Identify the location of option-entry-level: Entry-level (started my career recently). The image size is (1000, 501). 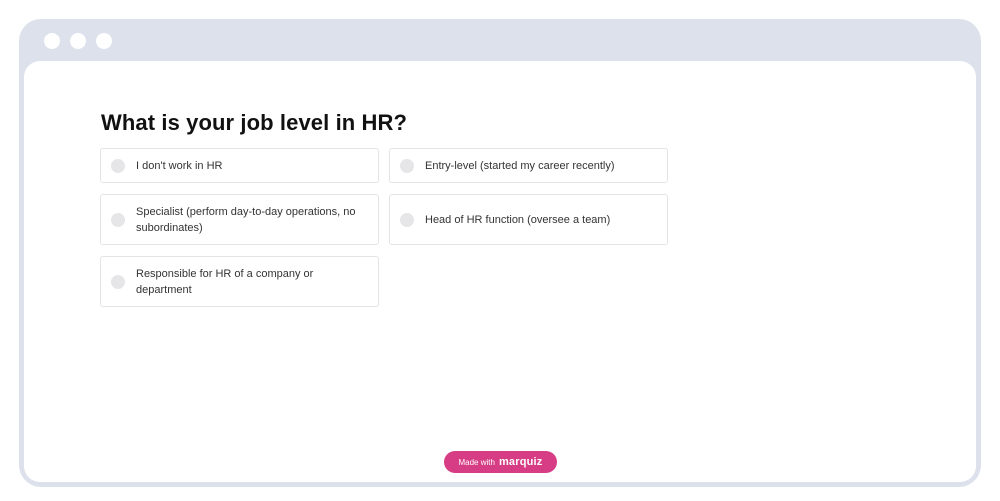
(528, 165).